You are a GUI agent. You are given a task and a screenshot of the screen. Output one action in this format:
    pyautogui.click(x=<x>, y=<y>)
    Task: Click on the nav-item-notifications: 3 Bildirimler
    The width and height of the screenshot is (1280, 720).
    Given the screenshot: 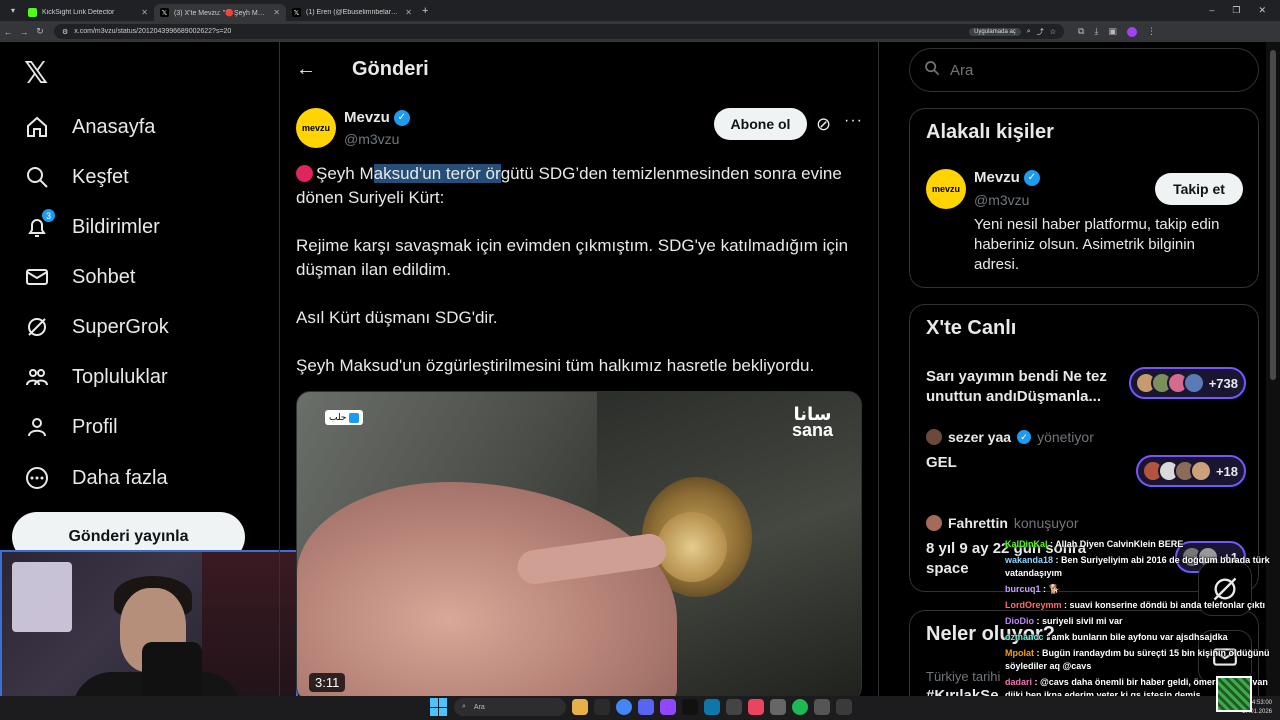 What is the action you would take?
    pyautogui.click(x=92, y=225)
    